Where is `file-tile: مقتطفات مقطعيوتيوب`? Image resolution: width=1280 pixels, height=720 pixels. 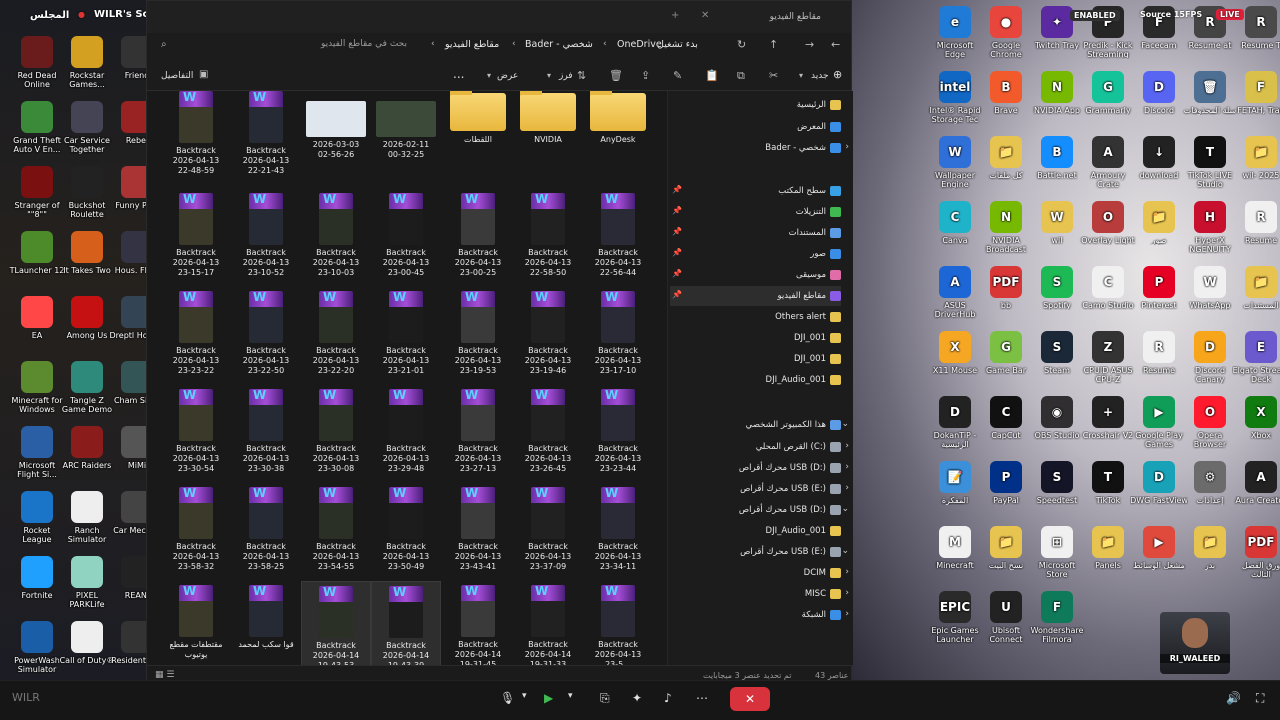
file-tile: مقتطفات مقطعيوتيوب is located at coordinates (196, 623).